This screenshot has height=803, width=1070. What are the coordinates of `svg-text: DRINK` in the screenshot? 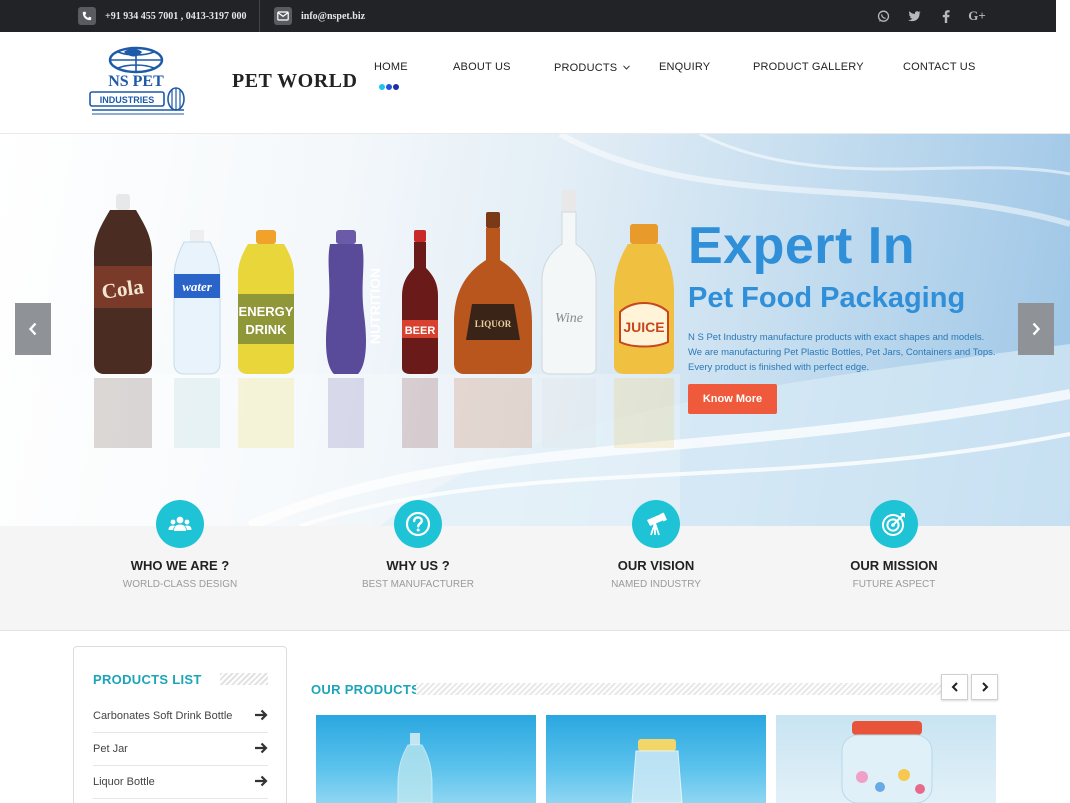 It's located at (266, 329).